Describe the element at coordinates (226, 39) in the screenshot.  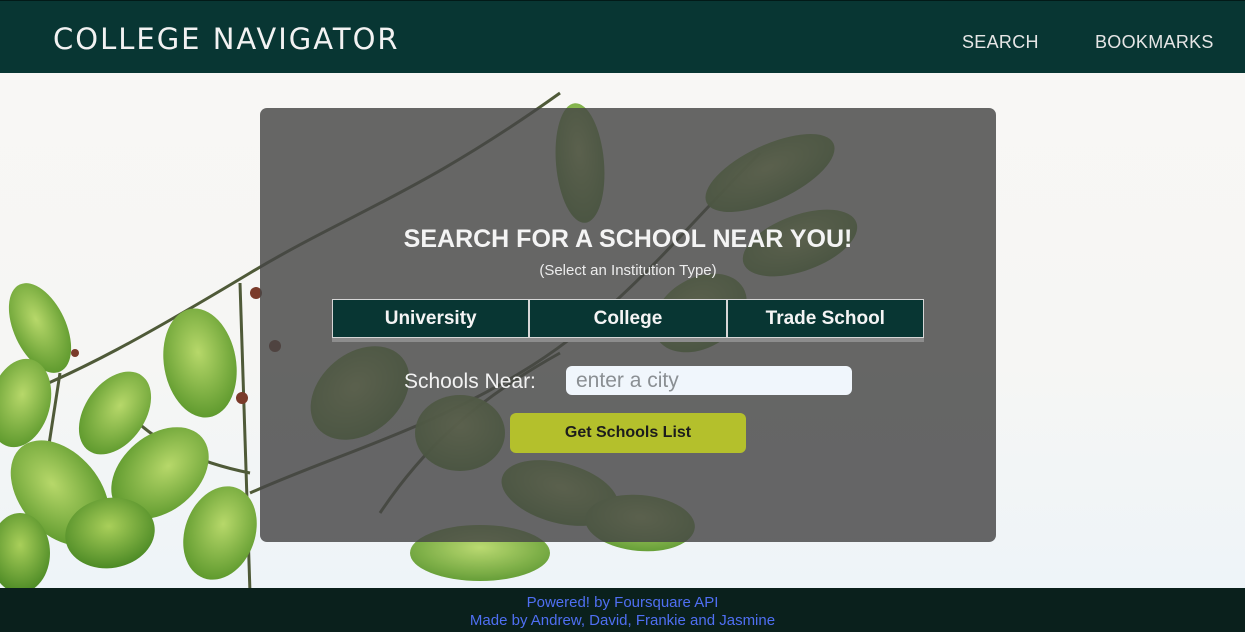
I see `brand-title: COLLEGE NAVIGATOR` at that location.